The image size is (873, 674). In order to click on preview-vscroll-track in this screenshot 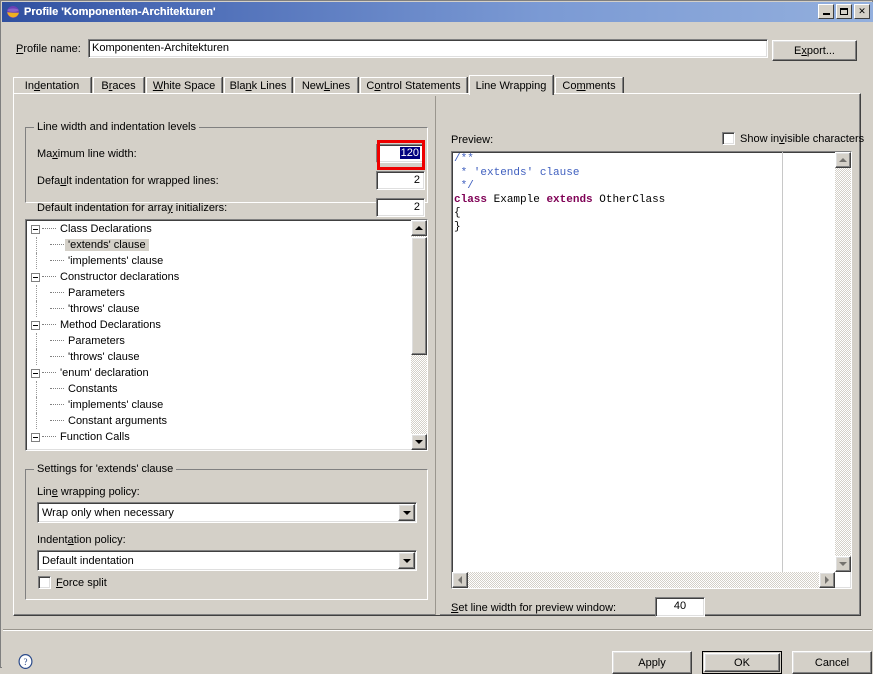, I will do `click(843, 362)`.